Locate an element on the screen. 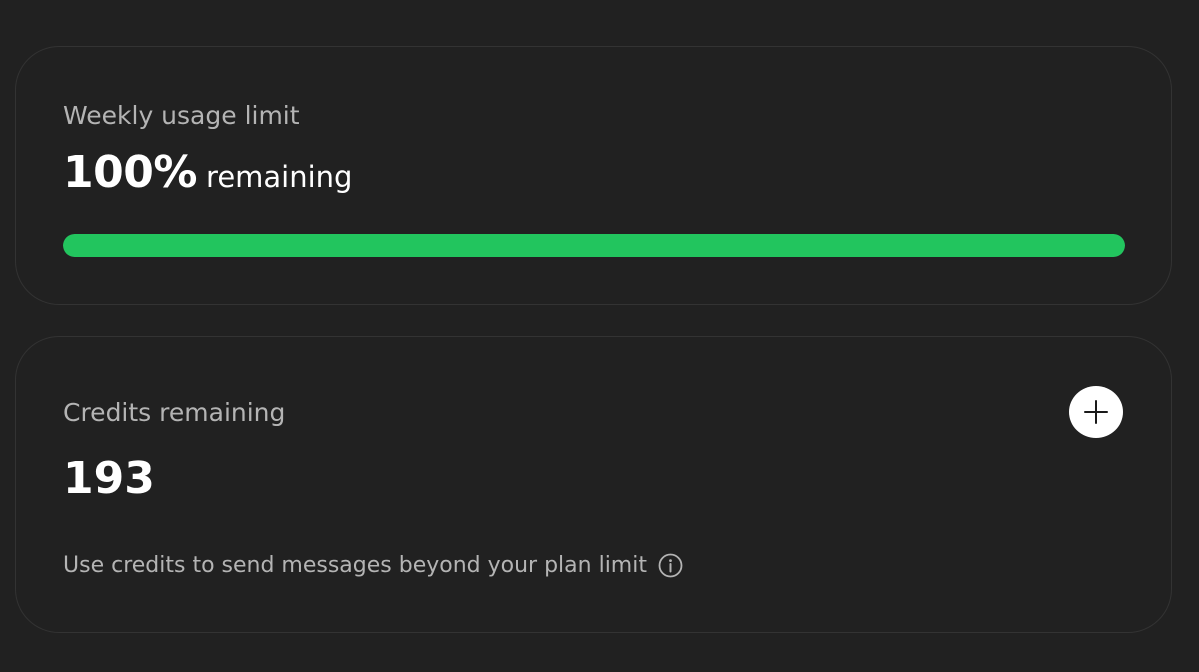  credits-value: 193 is located at coordinates (109, 478).